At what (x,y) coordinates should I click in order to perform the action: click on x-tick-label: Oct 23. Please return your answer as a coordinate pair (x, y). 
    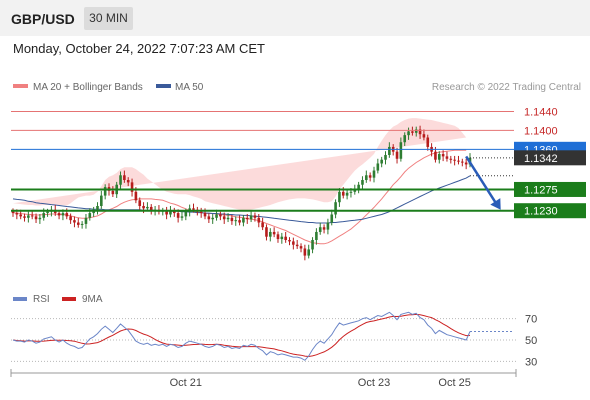
    Looking at the image, I should click on (374, 383).